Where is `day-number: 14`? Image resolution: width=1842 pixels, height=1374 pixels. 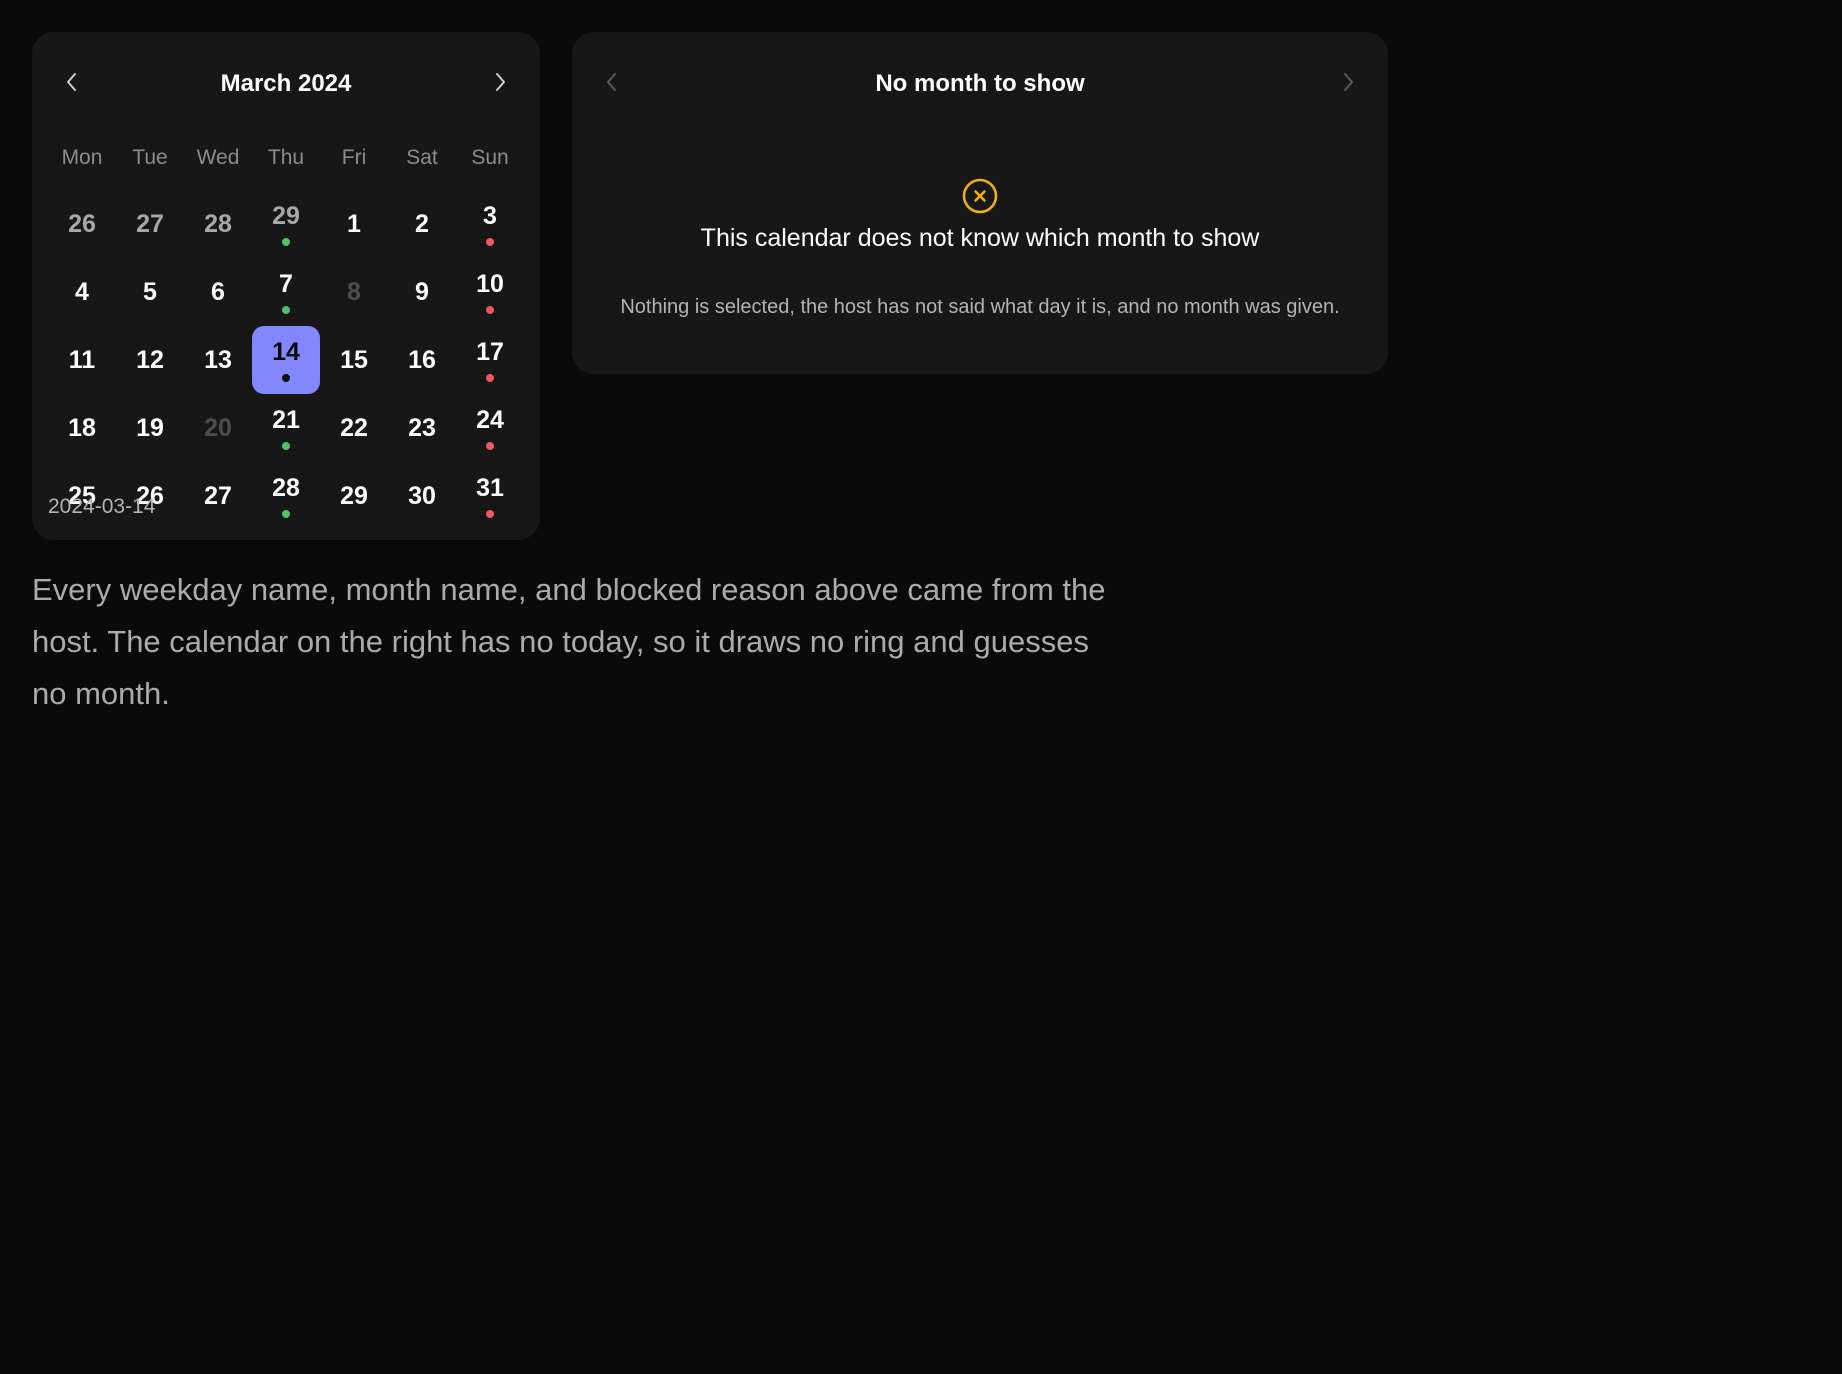 day-number: 14 is located at coordinates (286, 352).